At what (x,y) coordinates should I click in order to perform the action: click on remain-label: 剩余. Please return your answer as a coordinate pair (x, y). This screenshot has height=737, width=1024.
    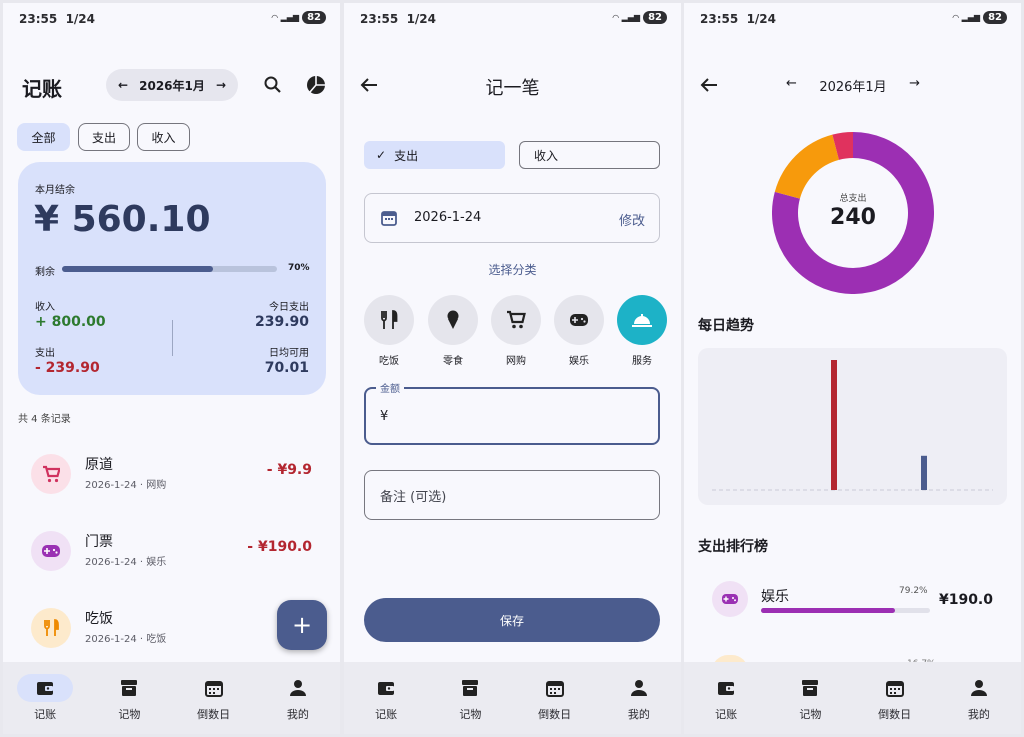
    Looking at the image, I should click on (45, 272).